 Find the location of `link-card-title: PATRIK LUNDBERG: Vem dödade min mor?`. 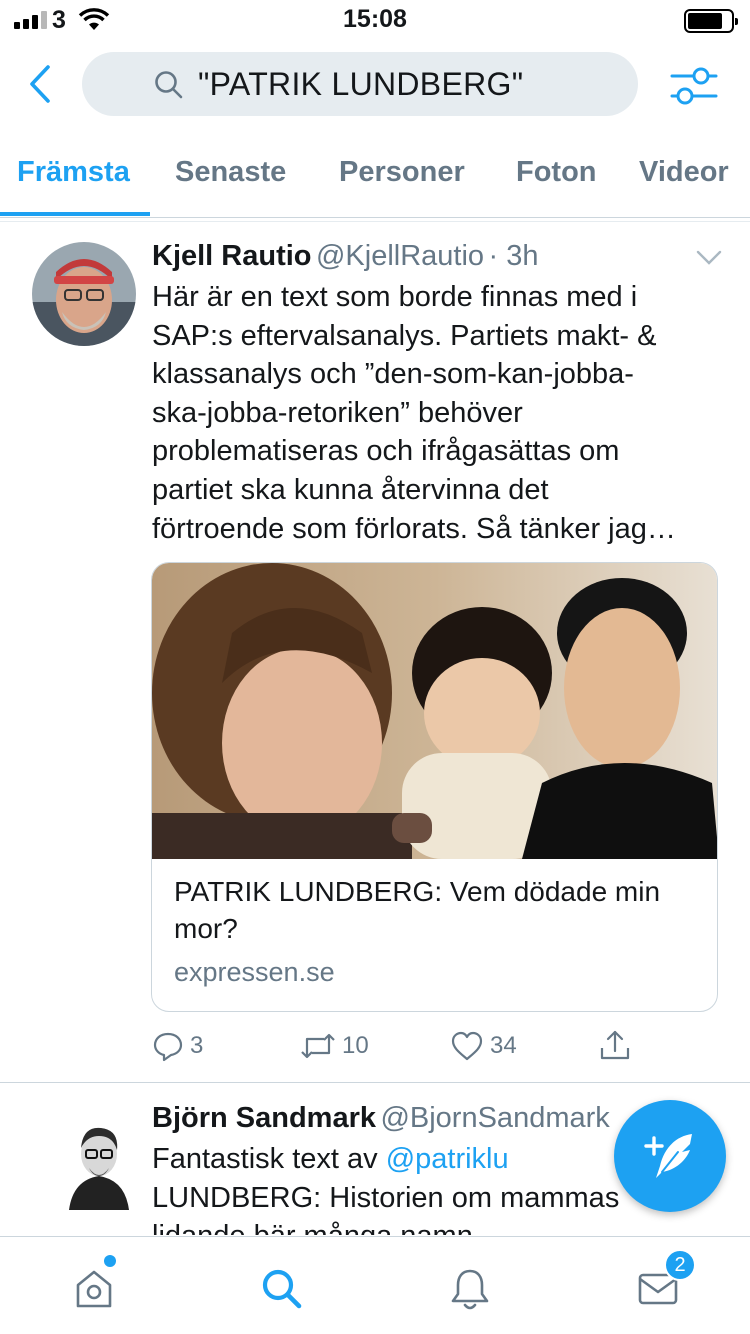

link-card-title: PATRIK LUNDBERG: Vem dödade min mor? is located at coordinates (417, 910).